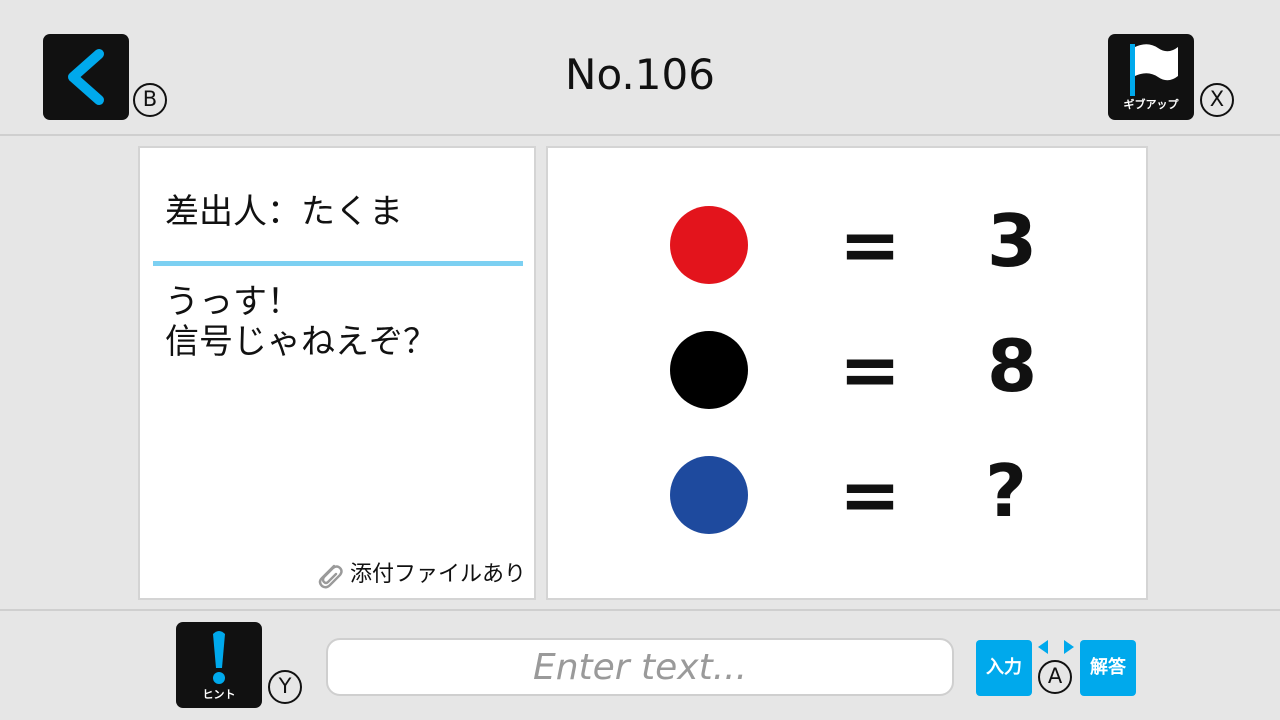 The height and width of the screenshot is (720, 1280). I want to click on attachment-indicator: 添付ファイルあり, so click(420, 575).